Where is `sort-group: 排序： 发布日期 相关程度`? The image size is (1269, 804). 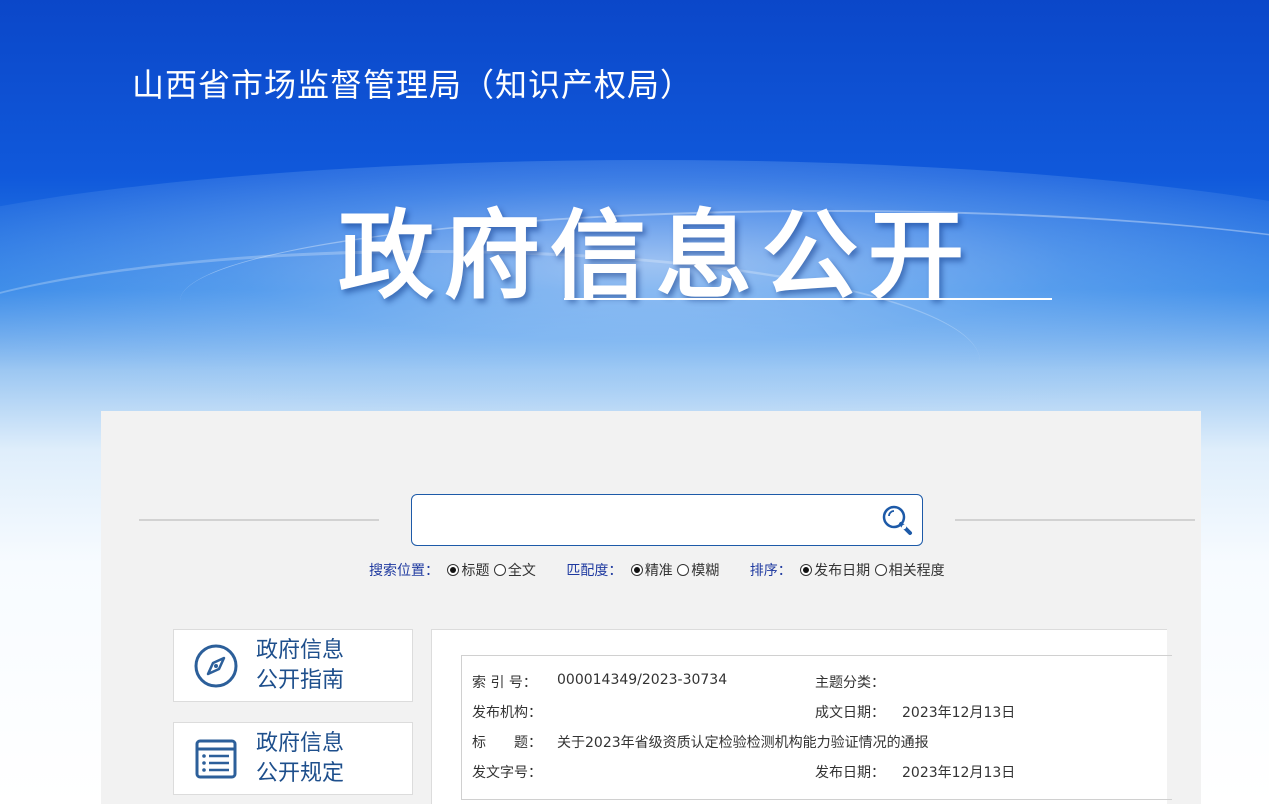
sort-group: 排序： 发布日期 相关程度 is located at coordinates (847, 570).